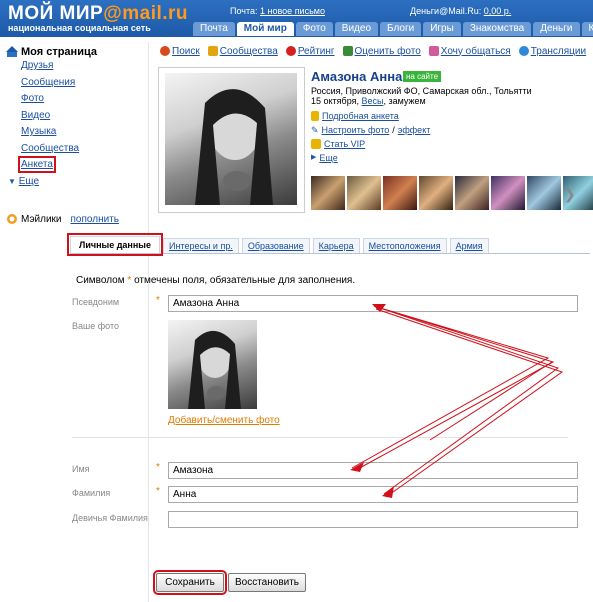 This screenshot has width=593, height=602. I want to click on photo-thumbnails, so click(452, 193).